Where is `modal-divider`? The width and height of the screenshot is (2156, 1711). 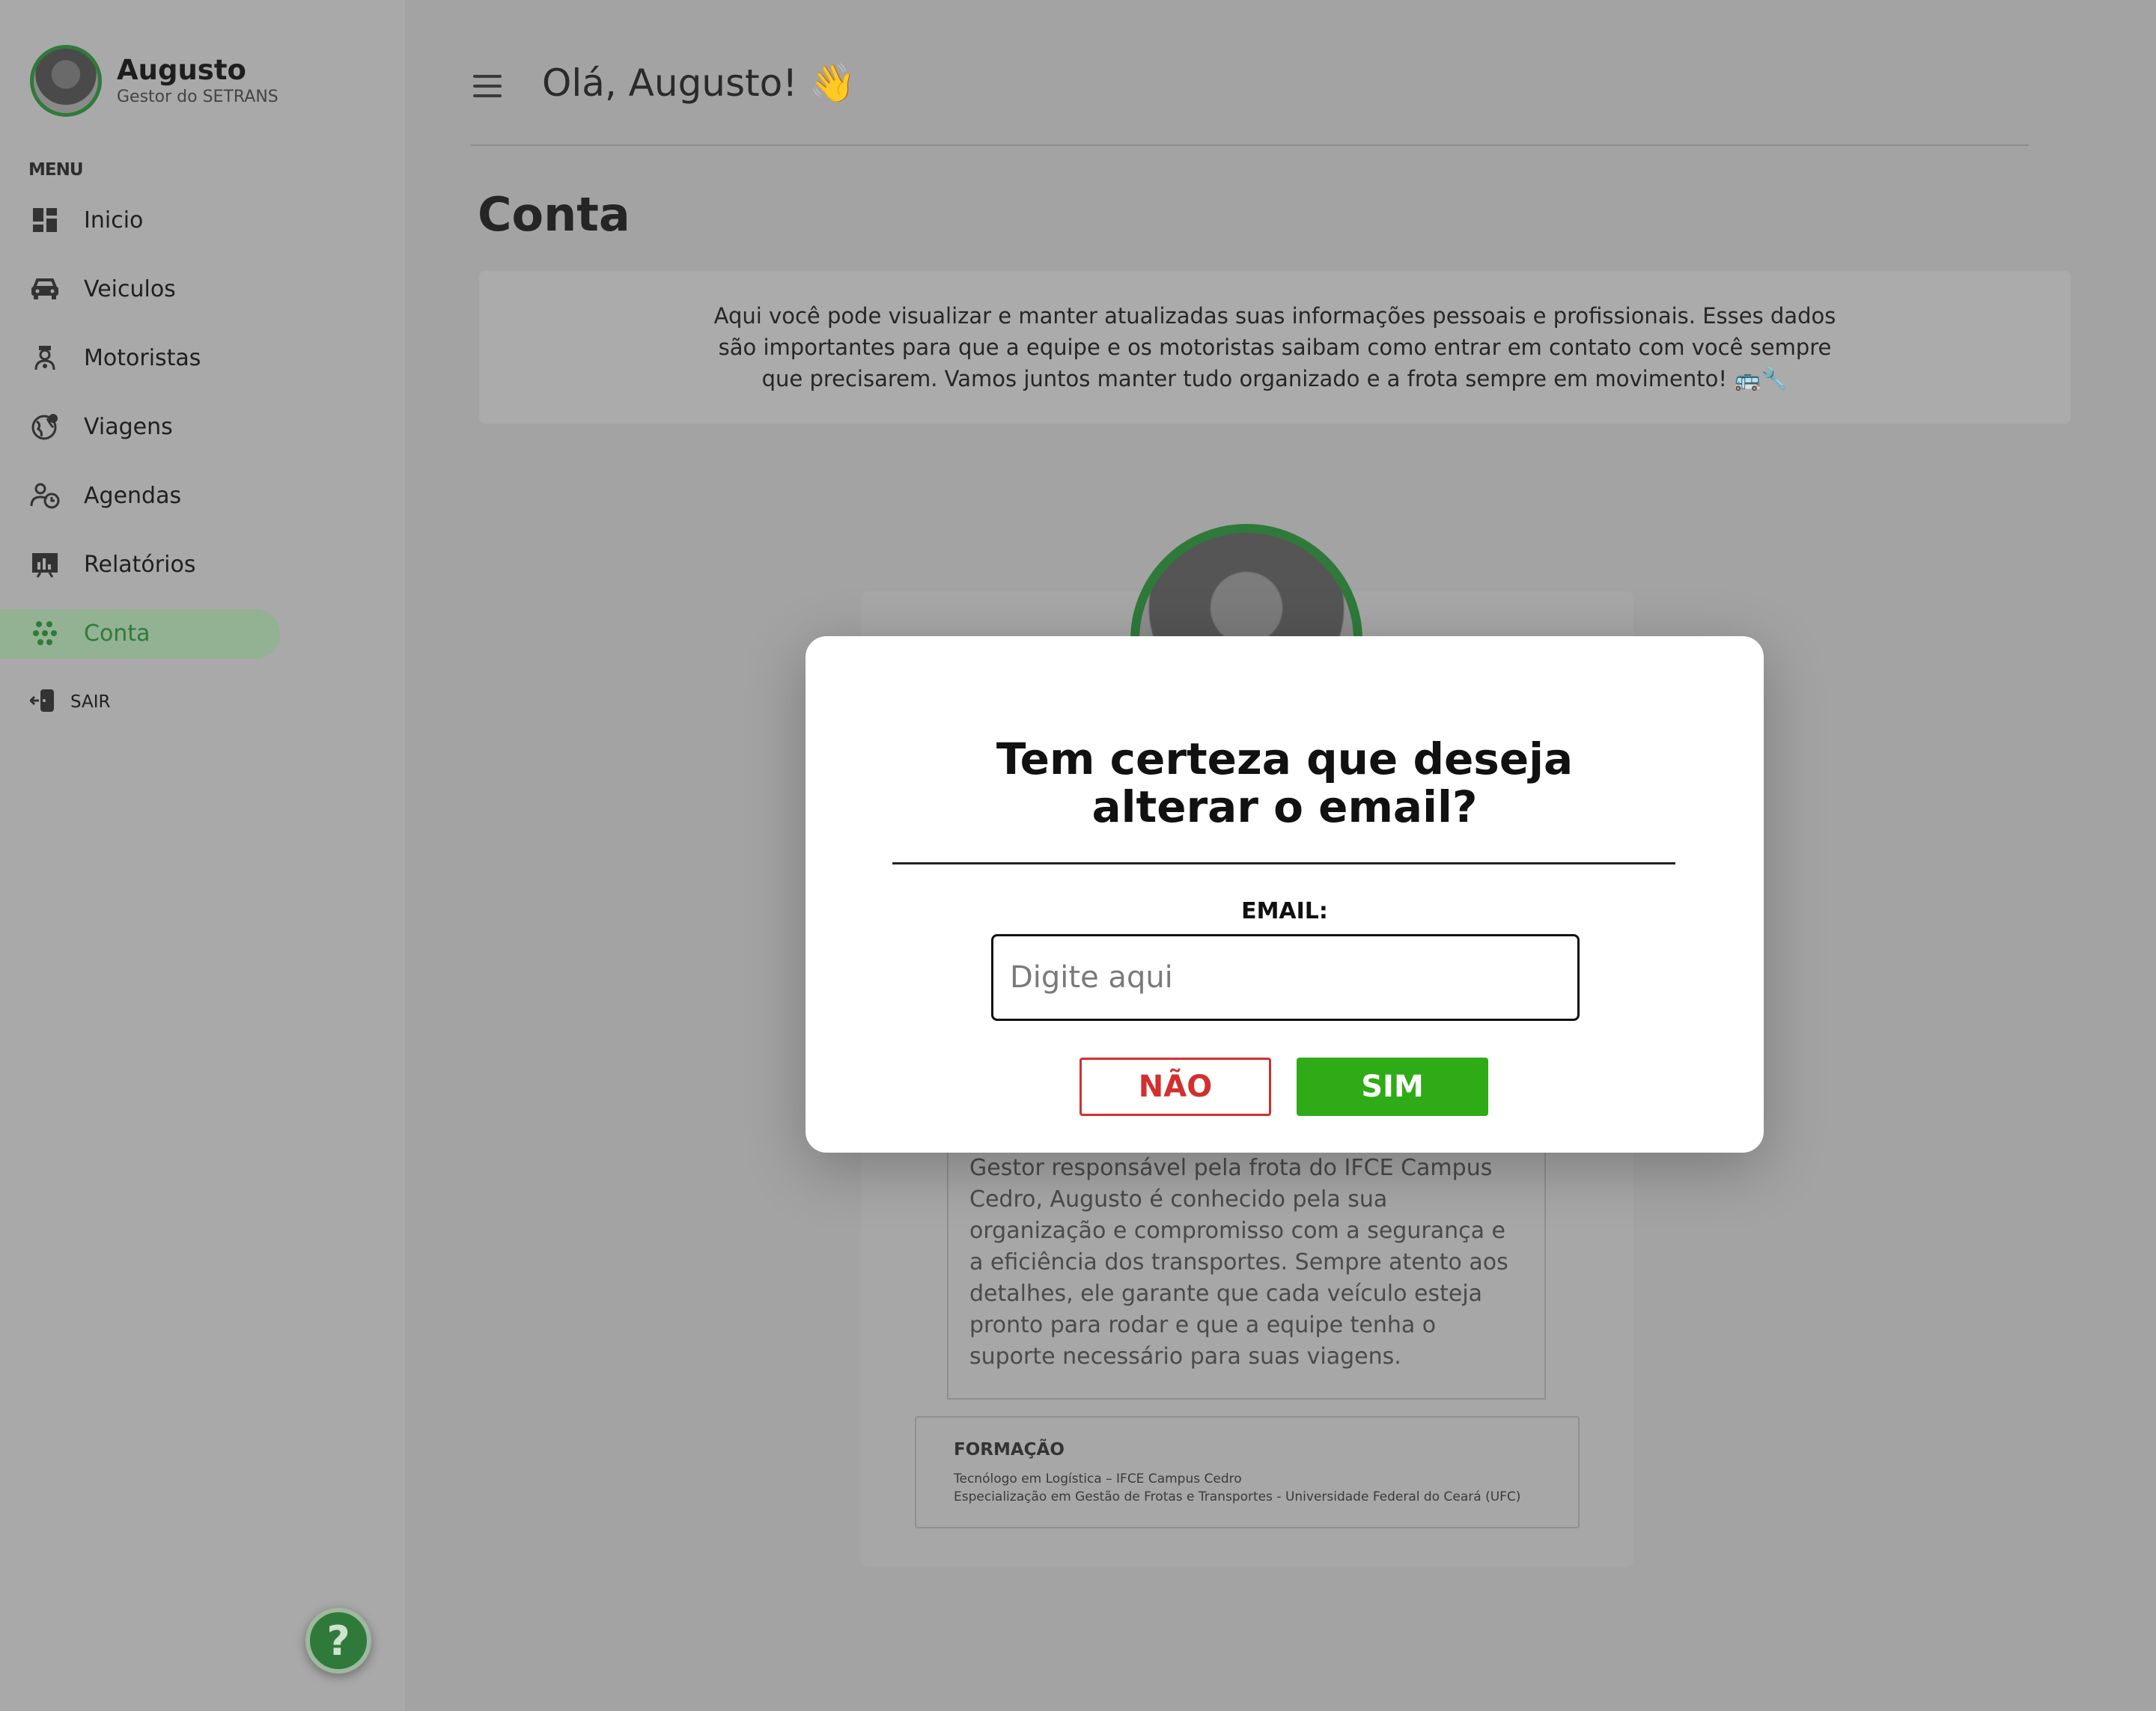 modal-divider is located at coordinates (1283, 863).